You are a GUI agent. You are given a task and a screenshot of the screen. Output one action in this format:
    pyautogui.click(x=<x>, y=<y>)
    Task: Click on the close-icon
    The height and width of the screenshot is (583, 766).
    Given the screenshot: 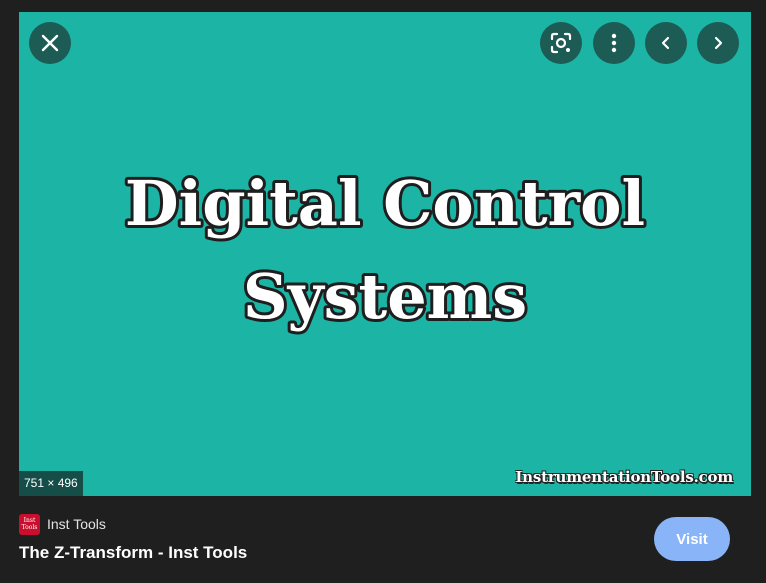 What is the action you would take?
    pyautogui.click(x=50, y=43)
    